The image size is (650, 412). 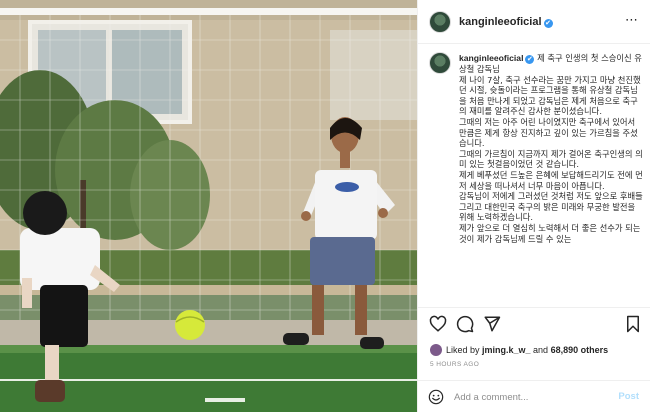 What do you see at coordinates (464, 350) in the screenshot?
I see `liked-by-label: Liked by` at bounding box center [464, 350].